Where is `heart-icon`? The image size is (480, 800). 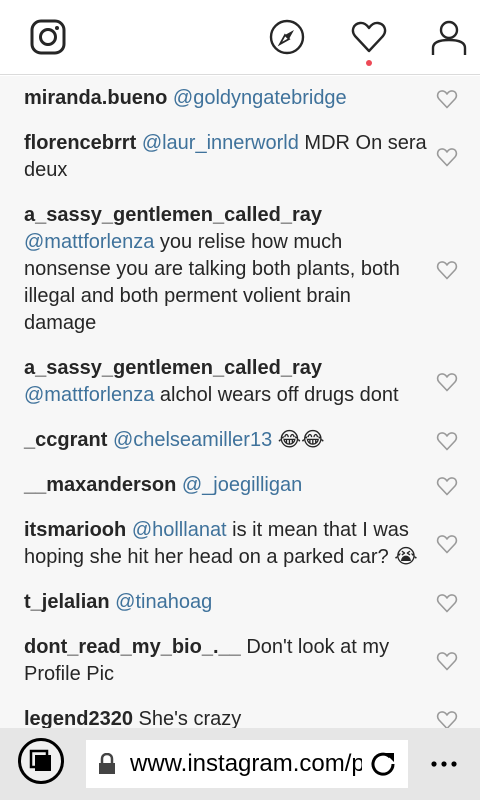
heart-icon is located at coordinates (369, 37).